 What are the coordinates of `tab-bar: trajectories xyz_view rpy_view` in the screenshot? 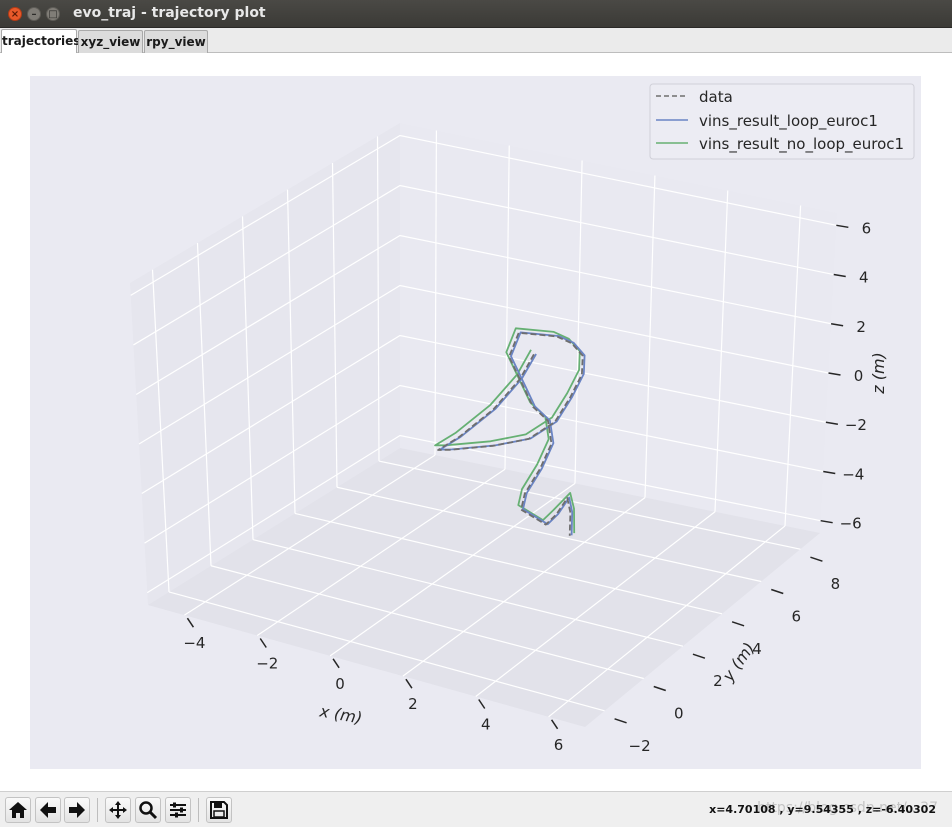 It's located at (476, 41).